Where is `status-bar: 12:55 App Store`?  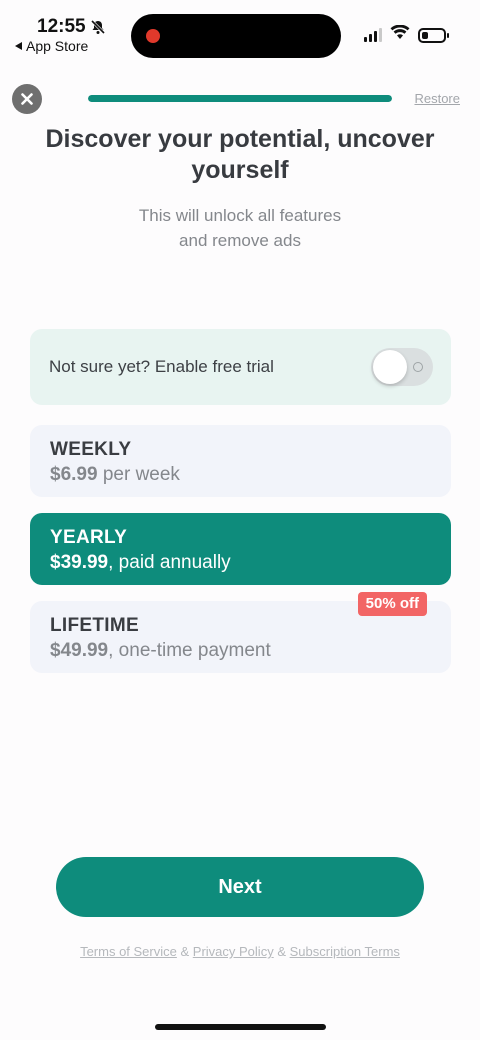
status-bar: 12:55 App Store is located at coordinates (240, 31).